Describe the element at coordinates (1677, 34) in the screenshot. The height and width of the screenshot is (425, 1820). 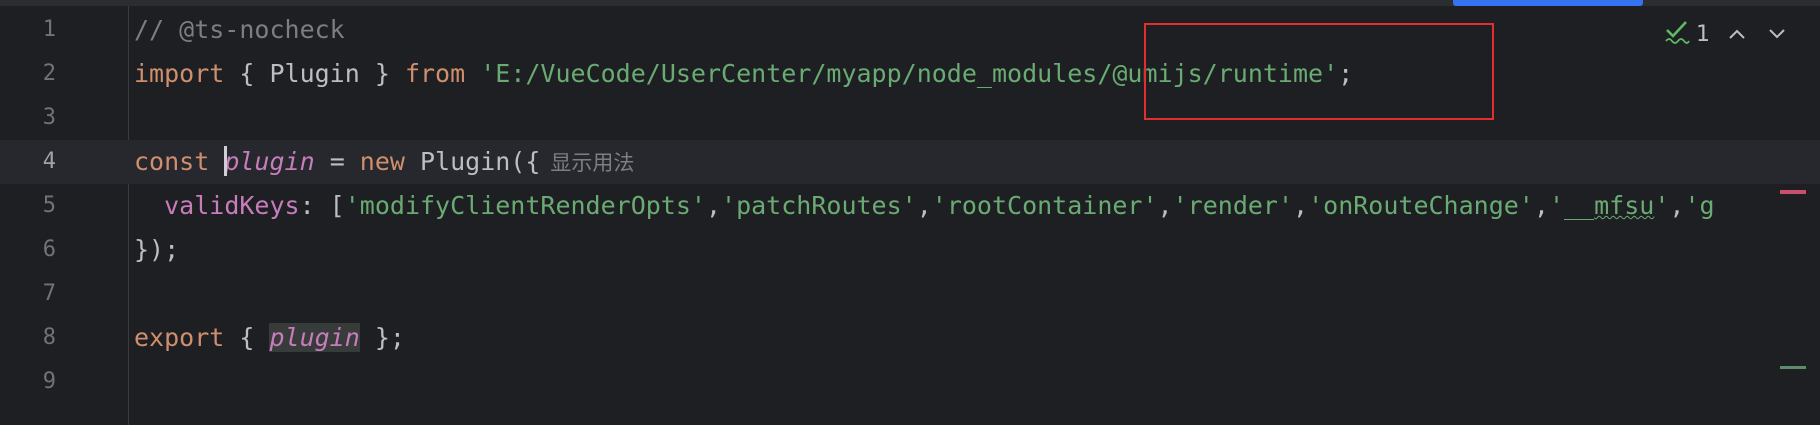
I see `check-squiggle-icon` at that location.